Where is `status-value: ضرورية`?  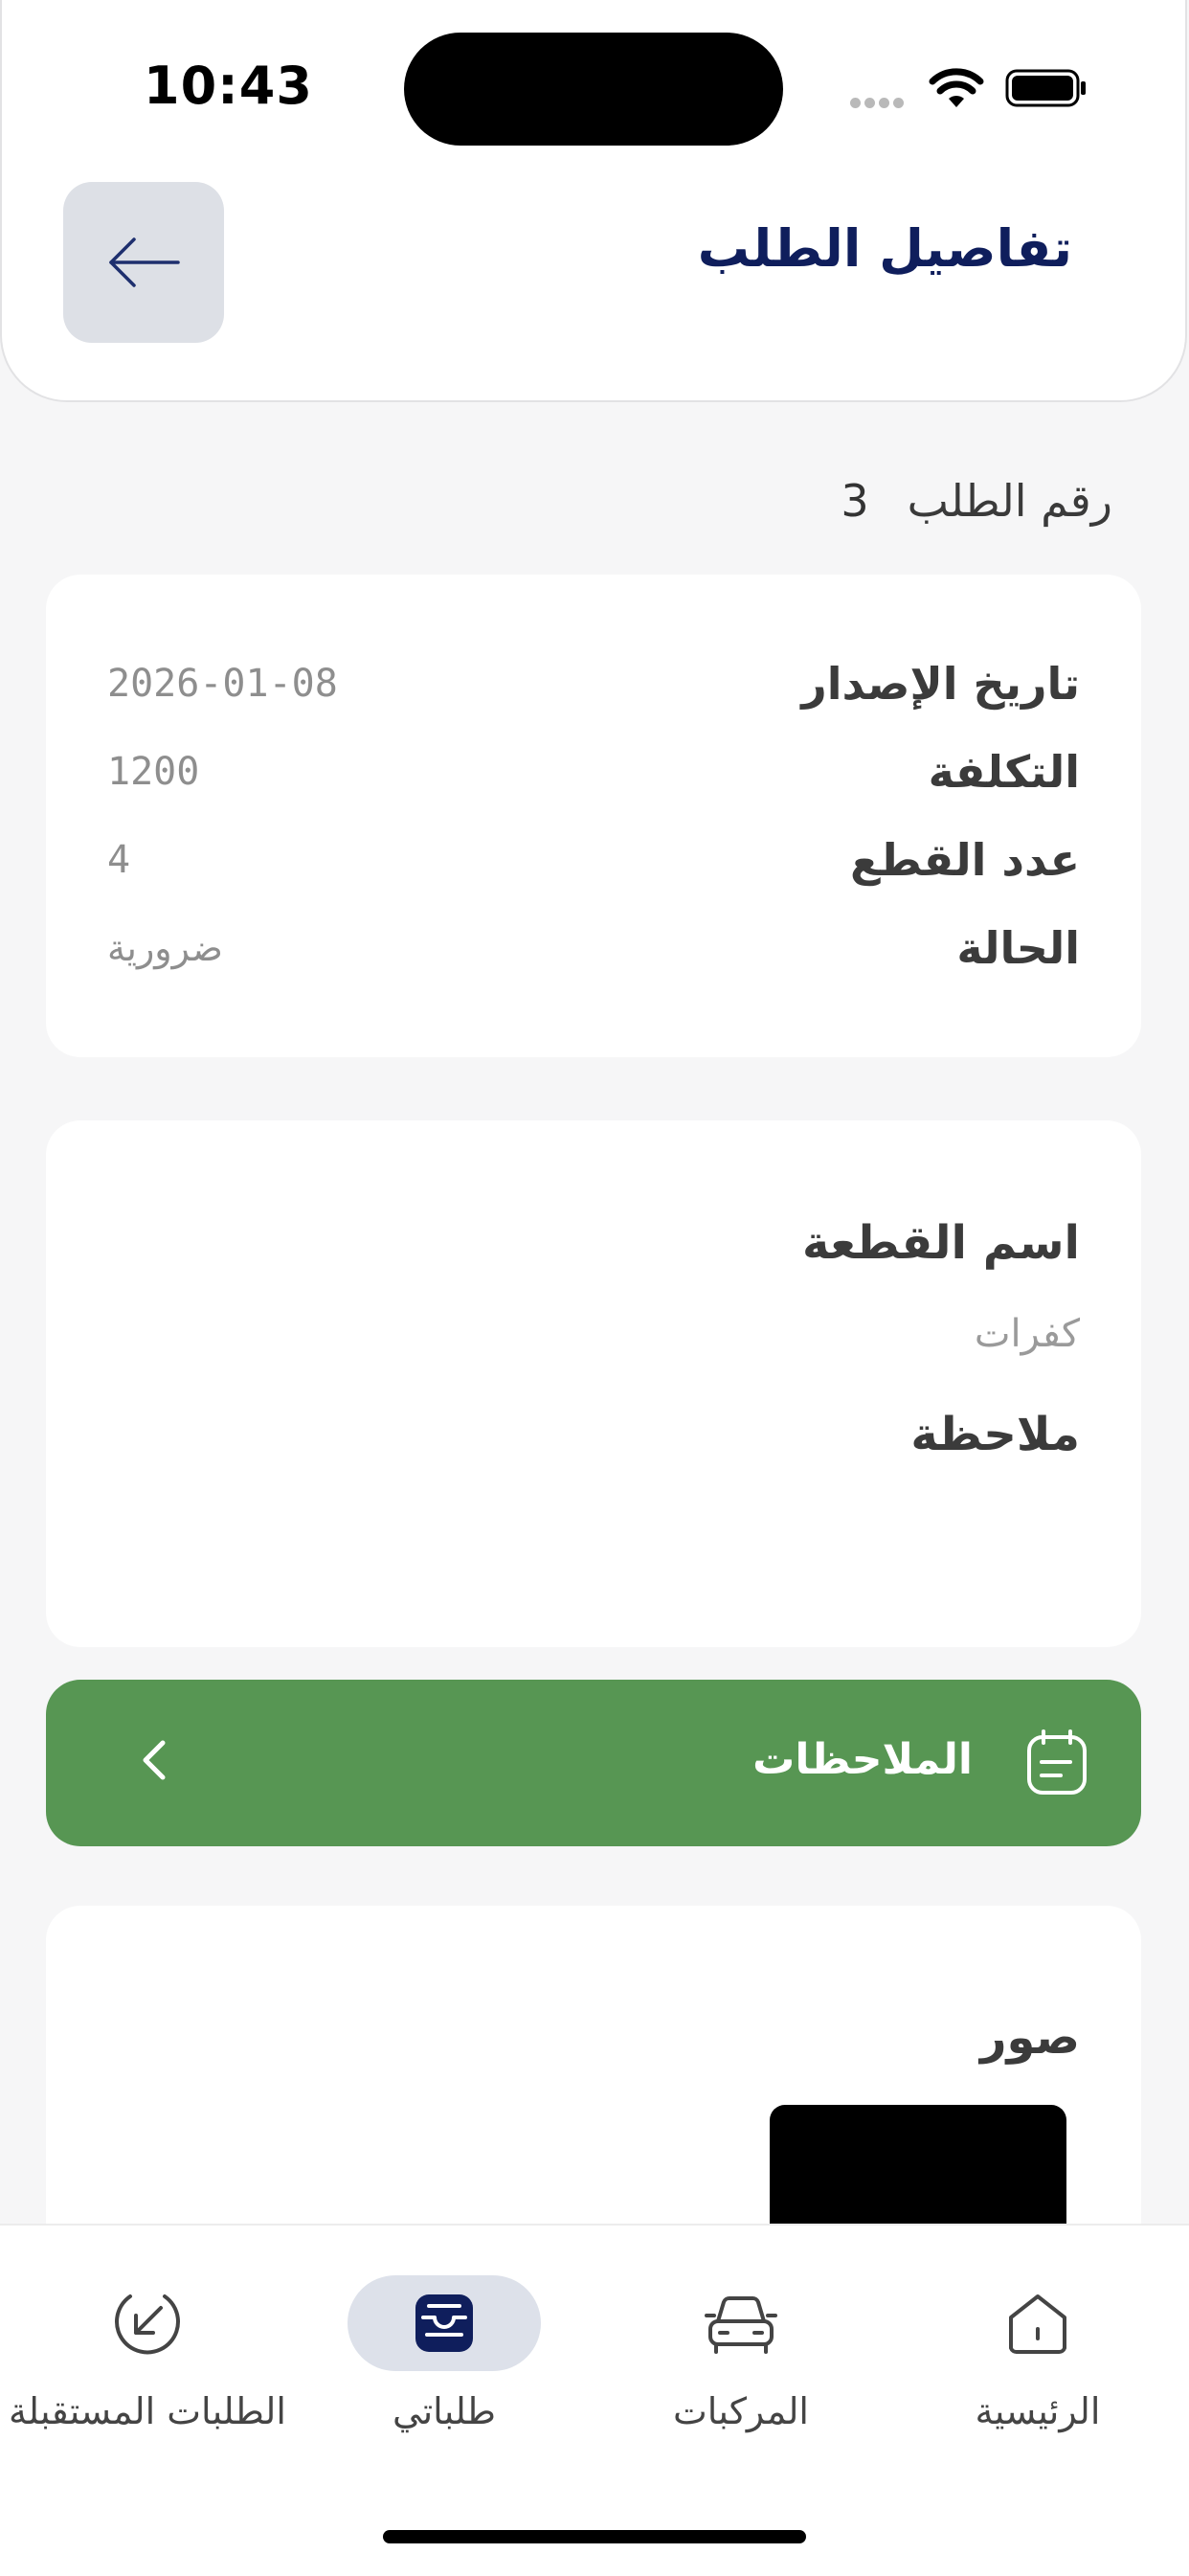 status-value: ضرورية is located at coordinates (165, 948).